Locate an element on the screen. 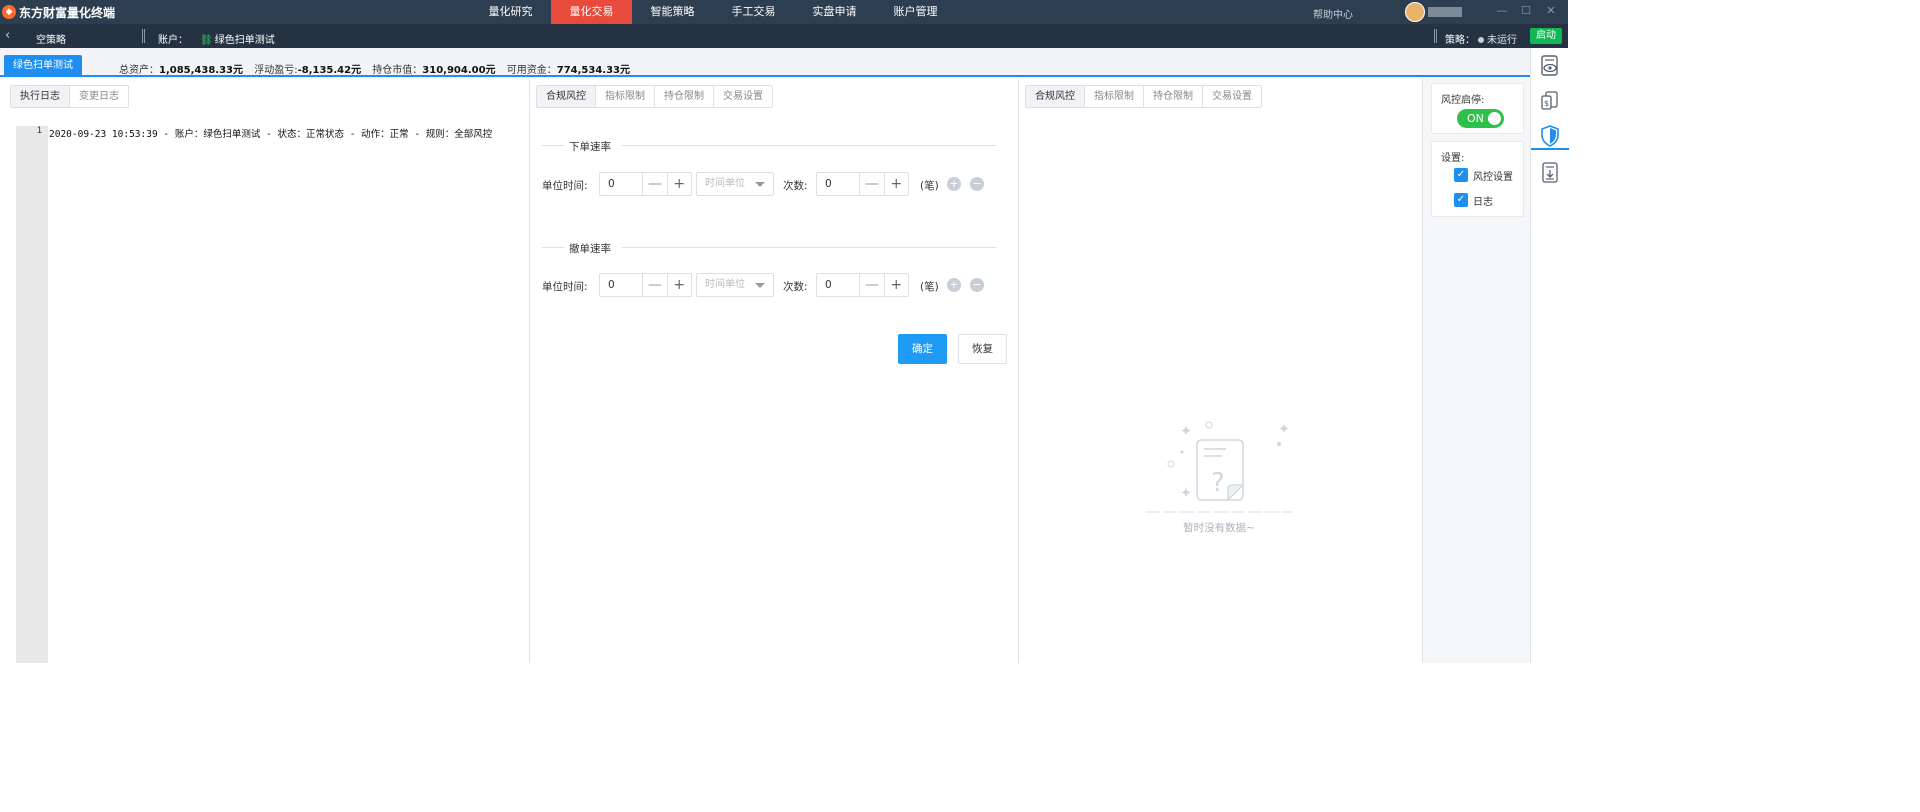  download-doc-icon is located at coordinates (1550, 173).